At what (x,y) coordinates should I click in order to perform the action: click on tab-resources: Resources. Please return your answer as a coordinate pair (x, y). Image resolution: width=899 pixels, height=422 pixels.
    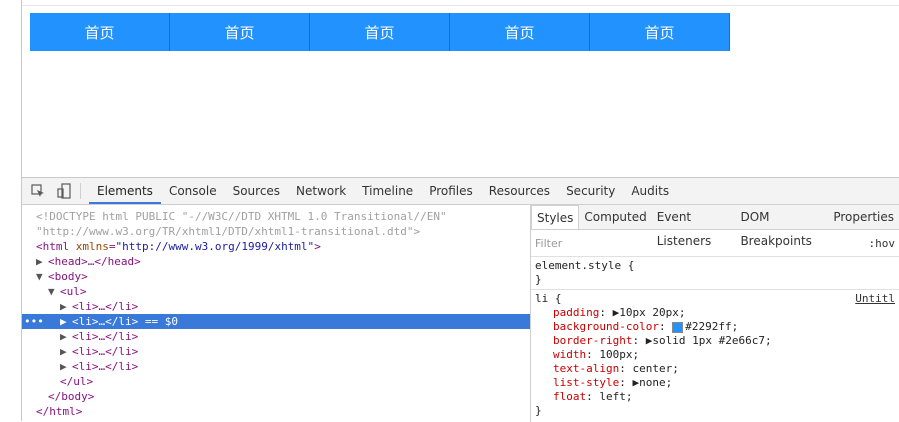
    Looking at the image, I should click on (519, 191).